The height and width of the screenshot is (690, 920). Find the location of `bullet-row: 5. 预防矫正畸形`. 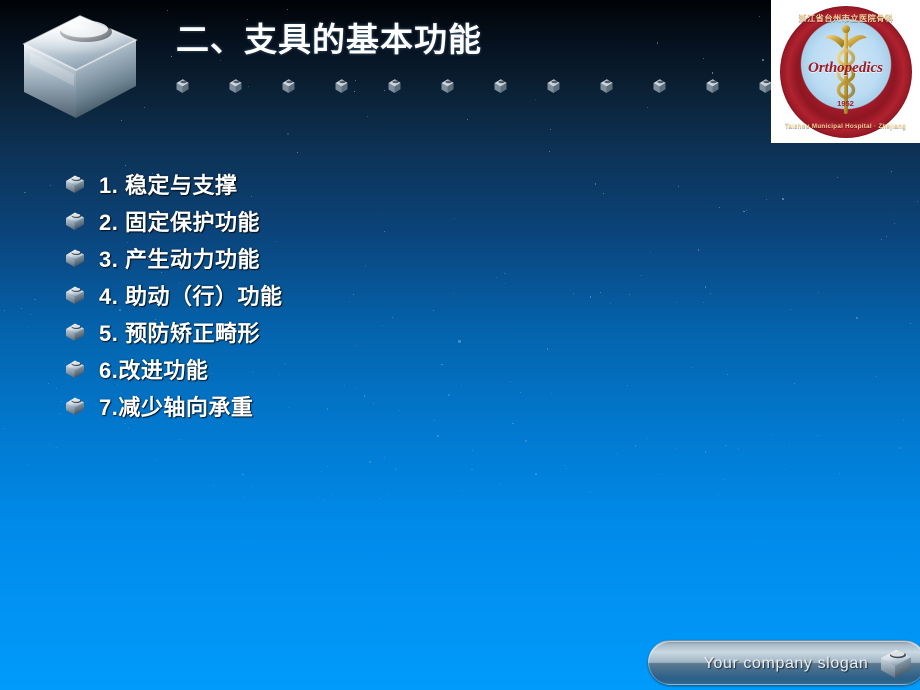

bullet-row: 5. 预防矫正畸形 is located at coordinates (324, 331).